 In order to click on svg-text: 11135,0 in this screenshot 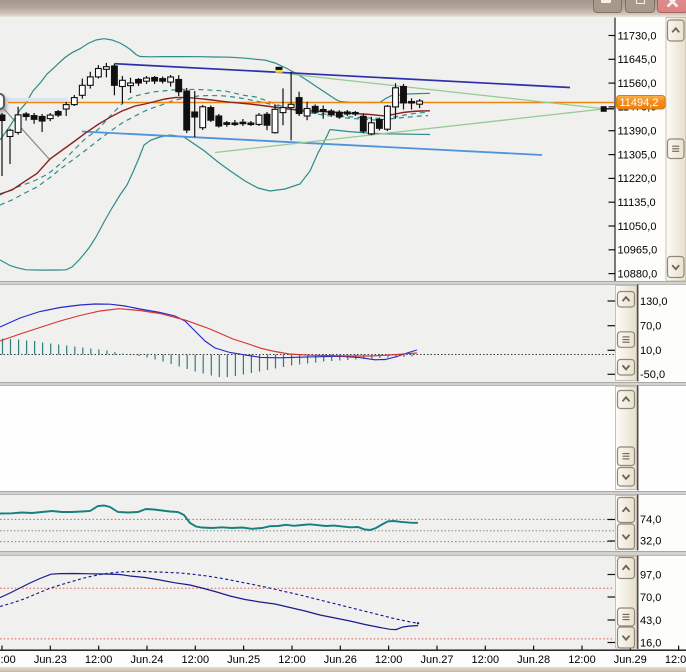, I will do `click(637, 203)`.